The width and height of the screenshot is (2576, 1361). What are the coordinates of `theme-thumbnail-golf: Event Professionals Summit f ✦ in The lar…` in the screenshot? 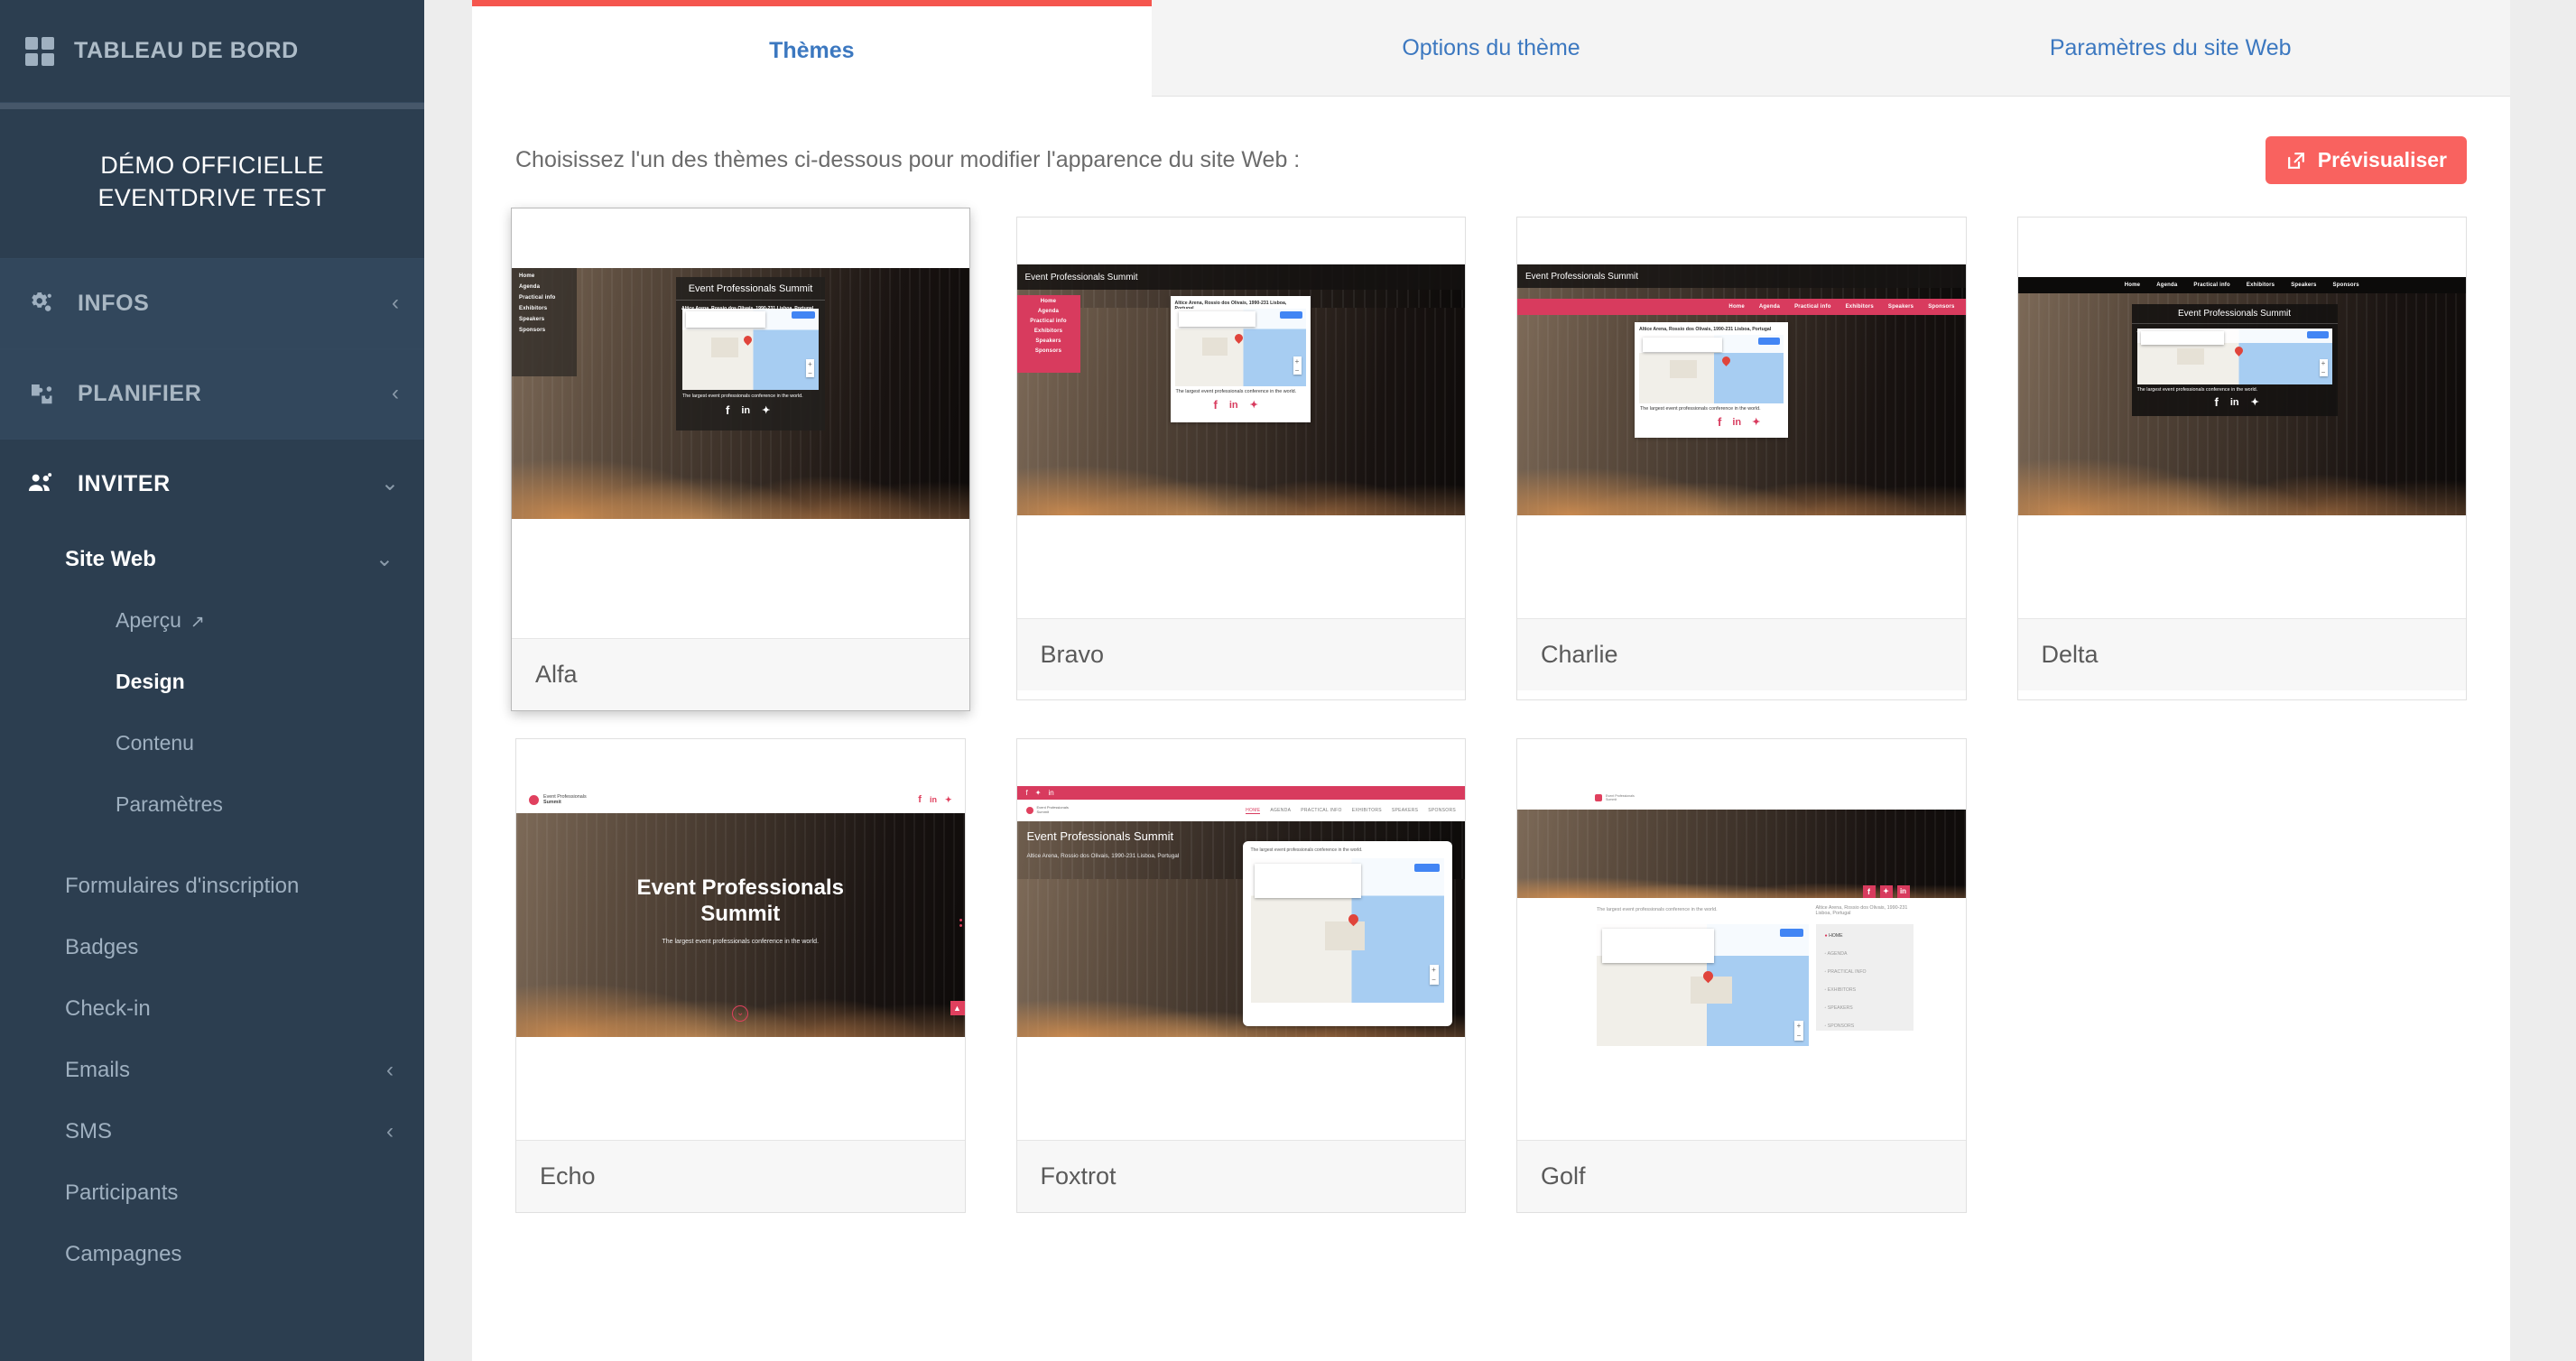 It's located at (1741, 939).